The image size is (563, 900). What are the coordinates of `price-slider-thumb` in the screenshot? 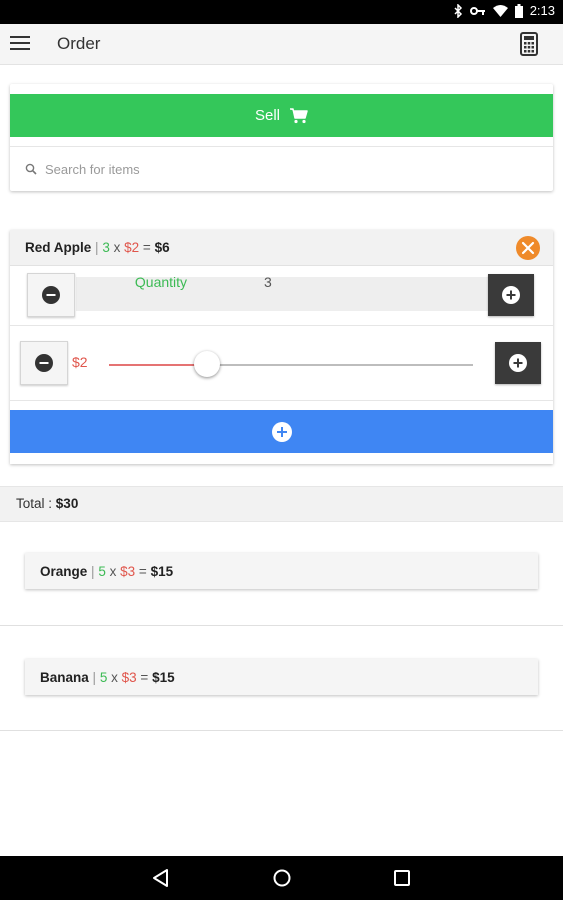 It's located at (207, 364).